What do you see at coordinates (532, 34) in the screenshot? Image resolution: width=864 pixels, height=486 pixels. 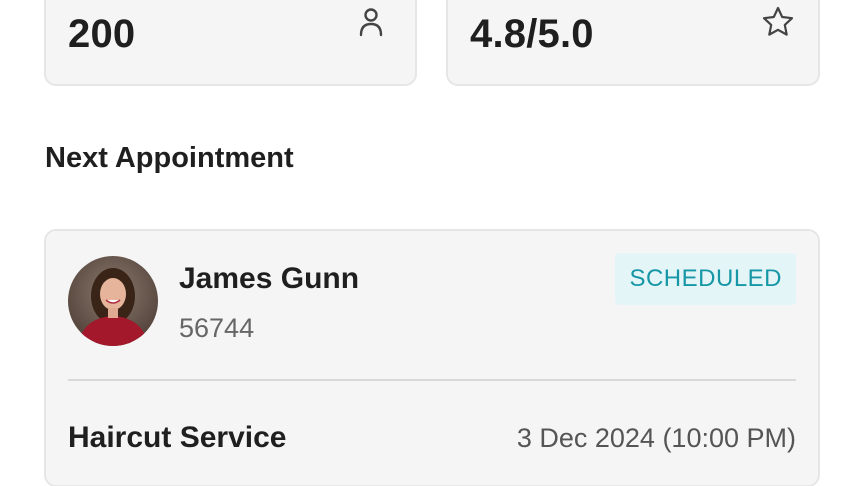 I see `rating-value: 4.8/5.0` at bounding box center [532, 34].